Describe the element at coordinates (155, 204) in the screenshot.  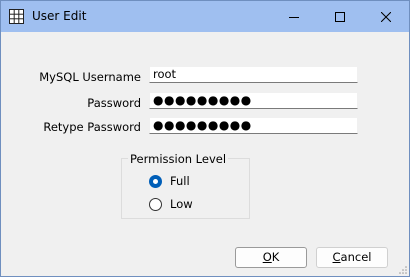
I see `radio-low-circle` at that location.